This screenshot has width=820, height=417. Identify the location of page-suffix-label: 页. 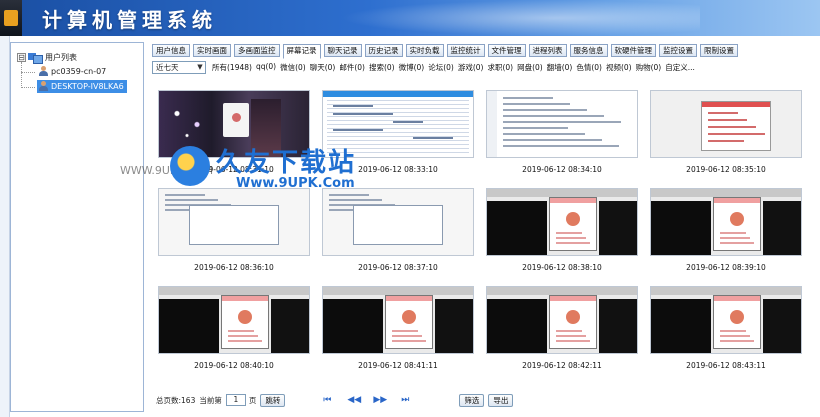
(252, 400).